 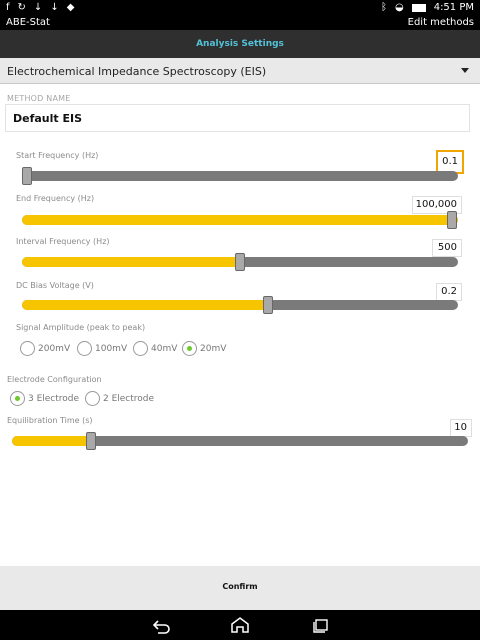 What do you see at coordinates (461, 428) in the screenshot?
I see `equilibration-time-value: 10` at bounding box center [461, 428].